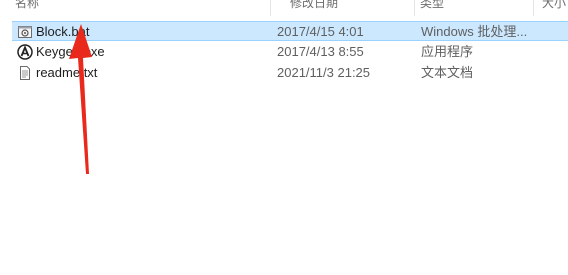  What do you see at coordinates (324, 72) in the screenshot?
I see `file-date: 2021/11/3 21:25` at bounding box center [324, 72].